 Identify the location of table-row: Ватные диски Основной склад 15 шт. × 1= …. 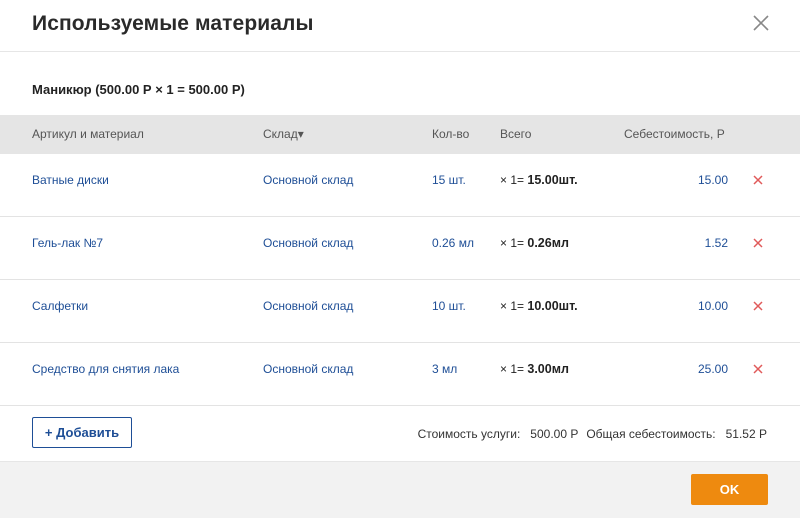
(400, 185).